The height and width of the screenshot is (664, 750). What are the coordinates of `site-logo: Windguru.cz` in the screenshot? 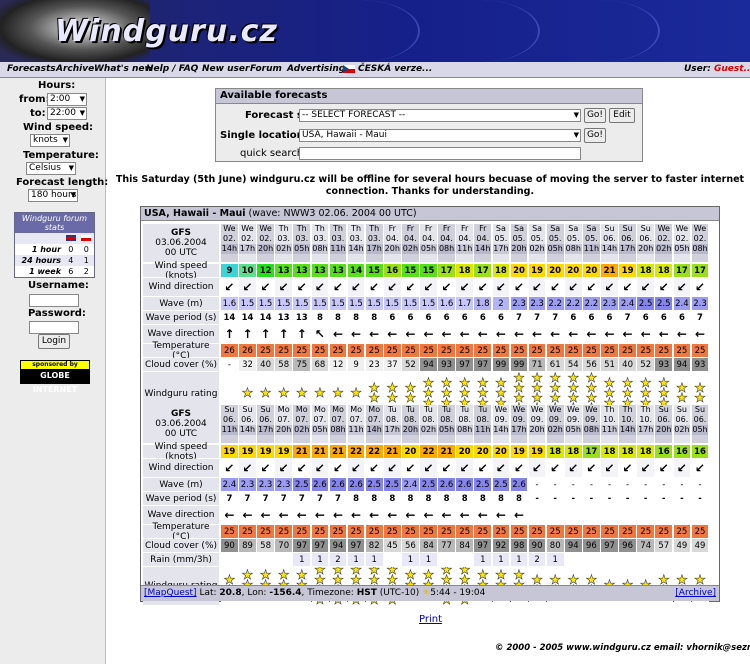 It's located at (166, 31).